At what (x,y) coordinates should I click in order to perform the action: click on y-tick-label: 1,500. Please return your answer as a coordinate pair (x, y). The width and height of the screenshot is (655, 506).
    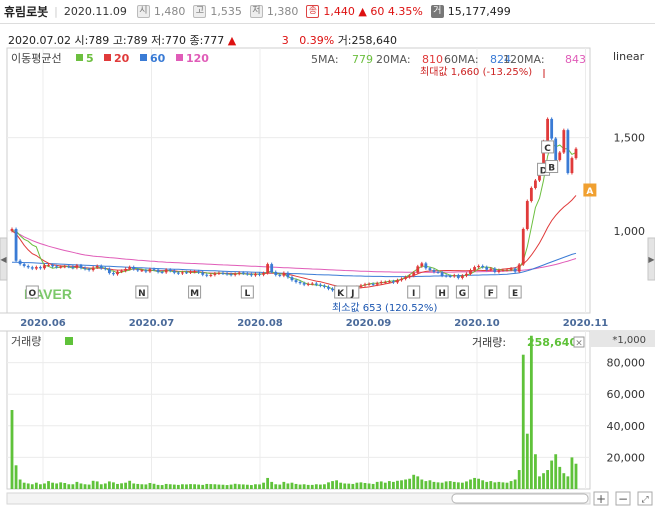
    Looking at the image, I should click on (630, 138).